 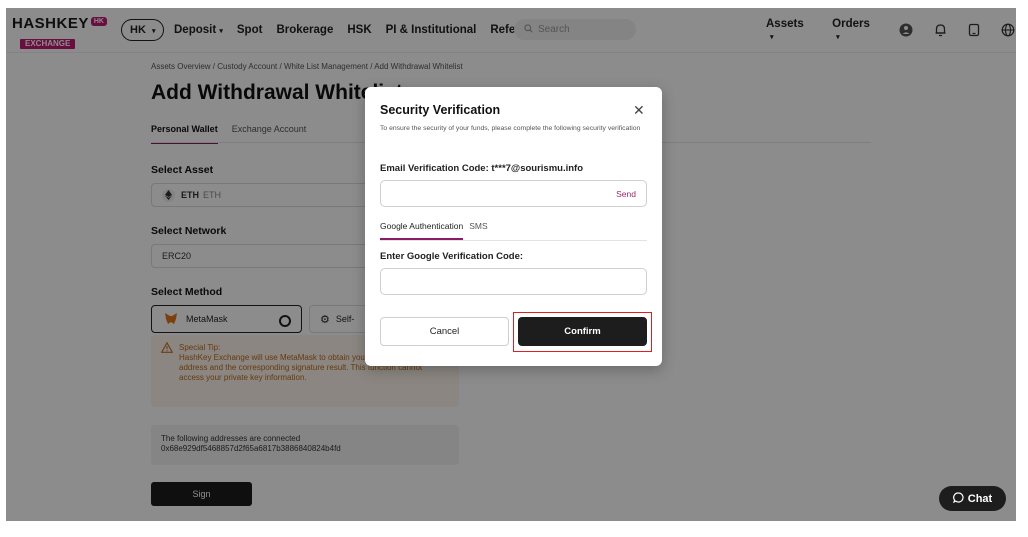 I want to click on chat-bubble-icon, so click(x=958, y=498).